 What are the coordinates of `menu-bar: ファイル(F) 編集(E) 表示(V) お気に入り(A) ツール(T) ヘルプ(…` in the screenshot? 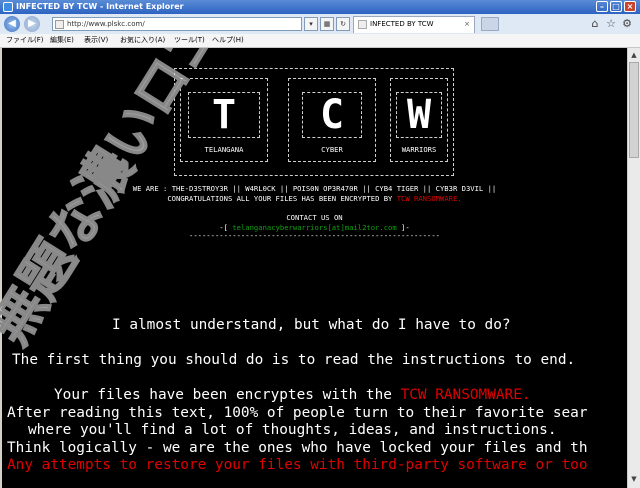 It's located at (320, 41).